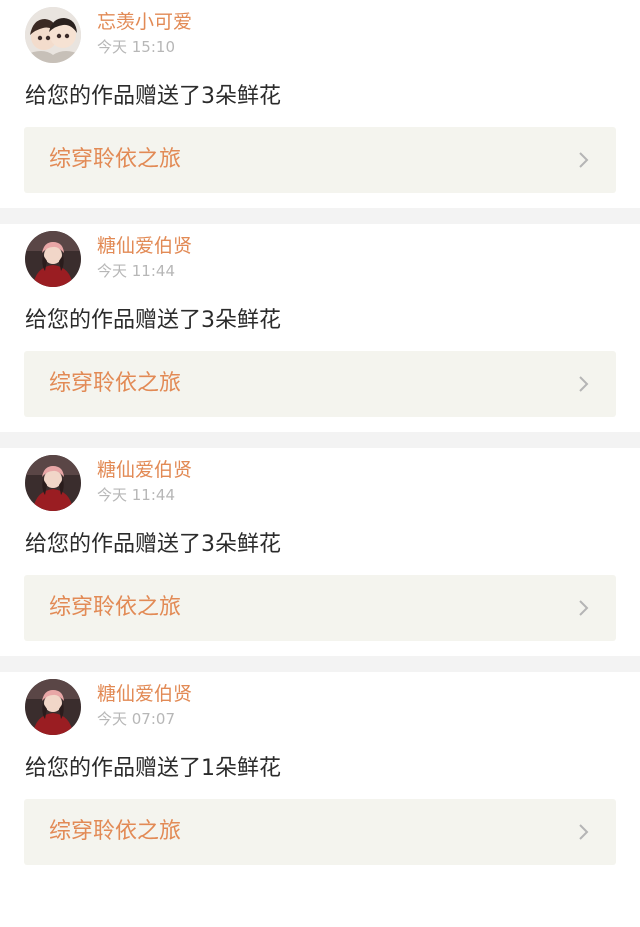 The width and height of the screenshot is (640, 927). Describe the element at coordinates (136, 47) in the screenshot. I see `timestamp: 今天 15:10` at that location.